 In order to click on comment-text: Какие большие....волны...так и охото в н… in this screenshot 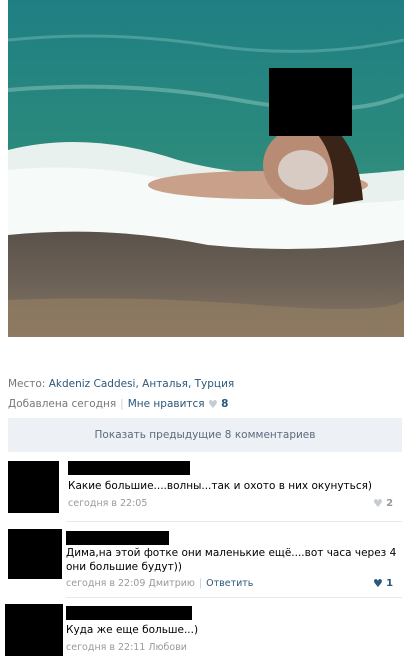, I will do `click(220, 486)`.